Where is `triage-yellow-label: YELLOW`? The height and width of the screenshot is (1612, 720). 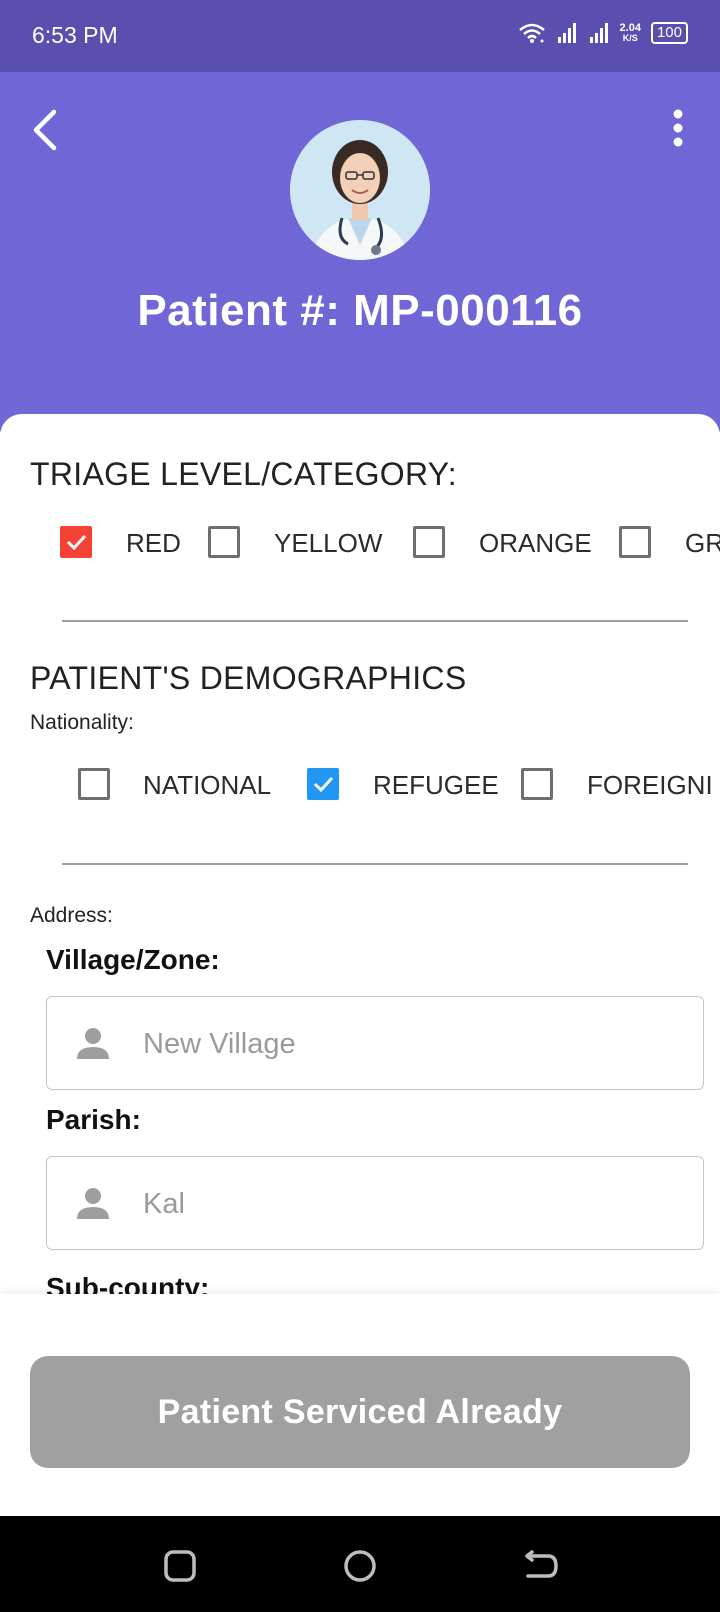
triage-yellow-label: YELLOW is located at coordinates (328, 543).